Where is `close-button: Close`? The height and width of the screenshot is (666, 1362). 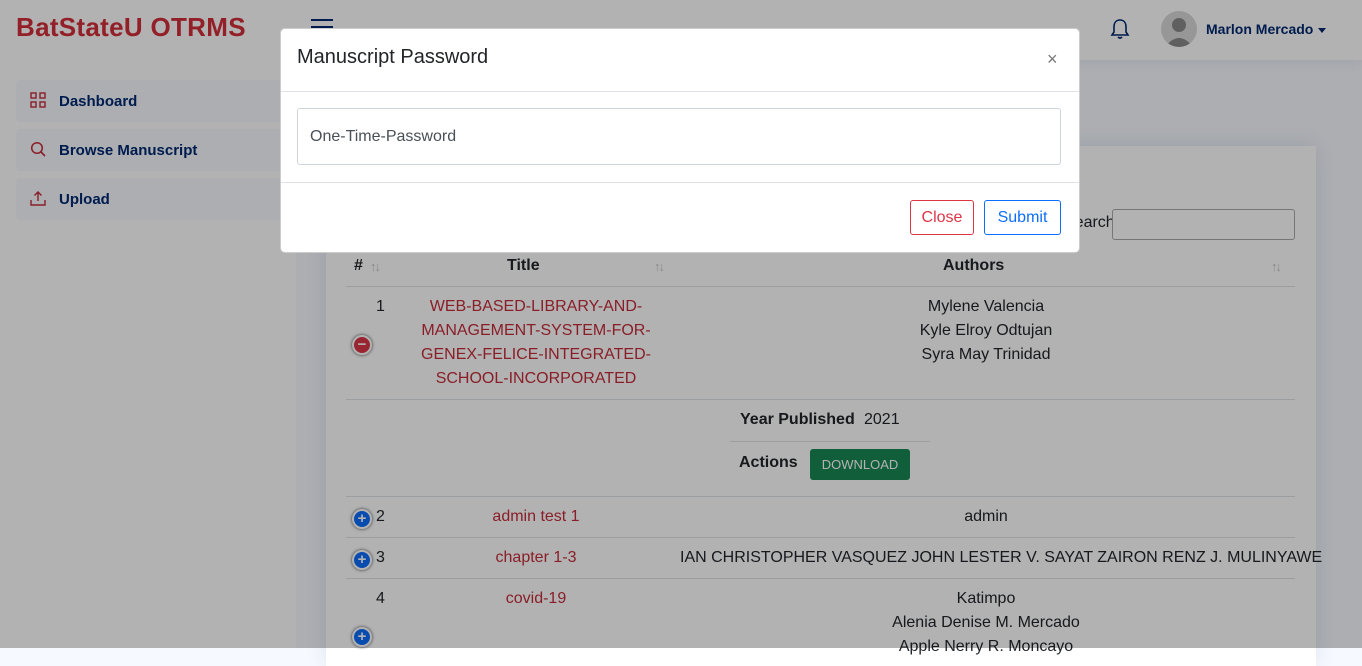
close-button: Close is located at coordinates (942, 217).